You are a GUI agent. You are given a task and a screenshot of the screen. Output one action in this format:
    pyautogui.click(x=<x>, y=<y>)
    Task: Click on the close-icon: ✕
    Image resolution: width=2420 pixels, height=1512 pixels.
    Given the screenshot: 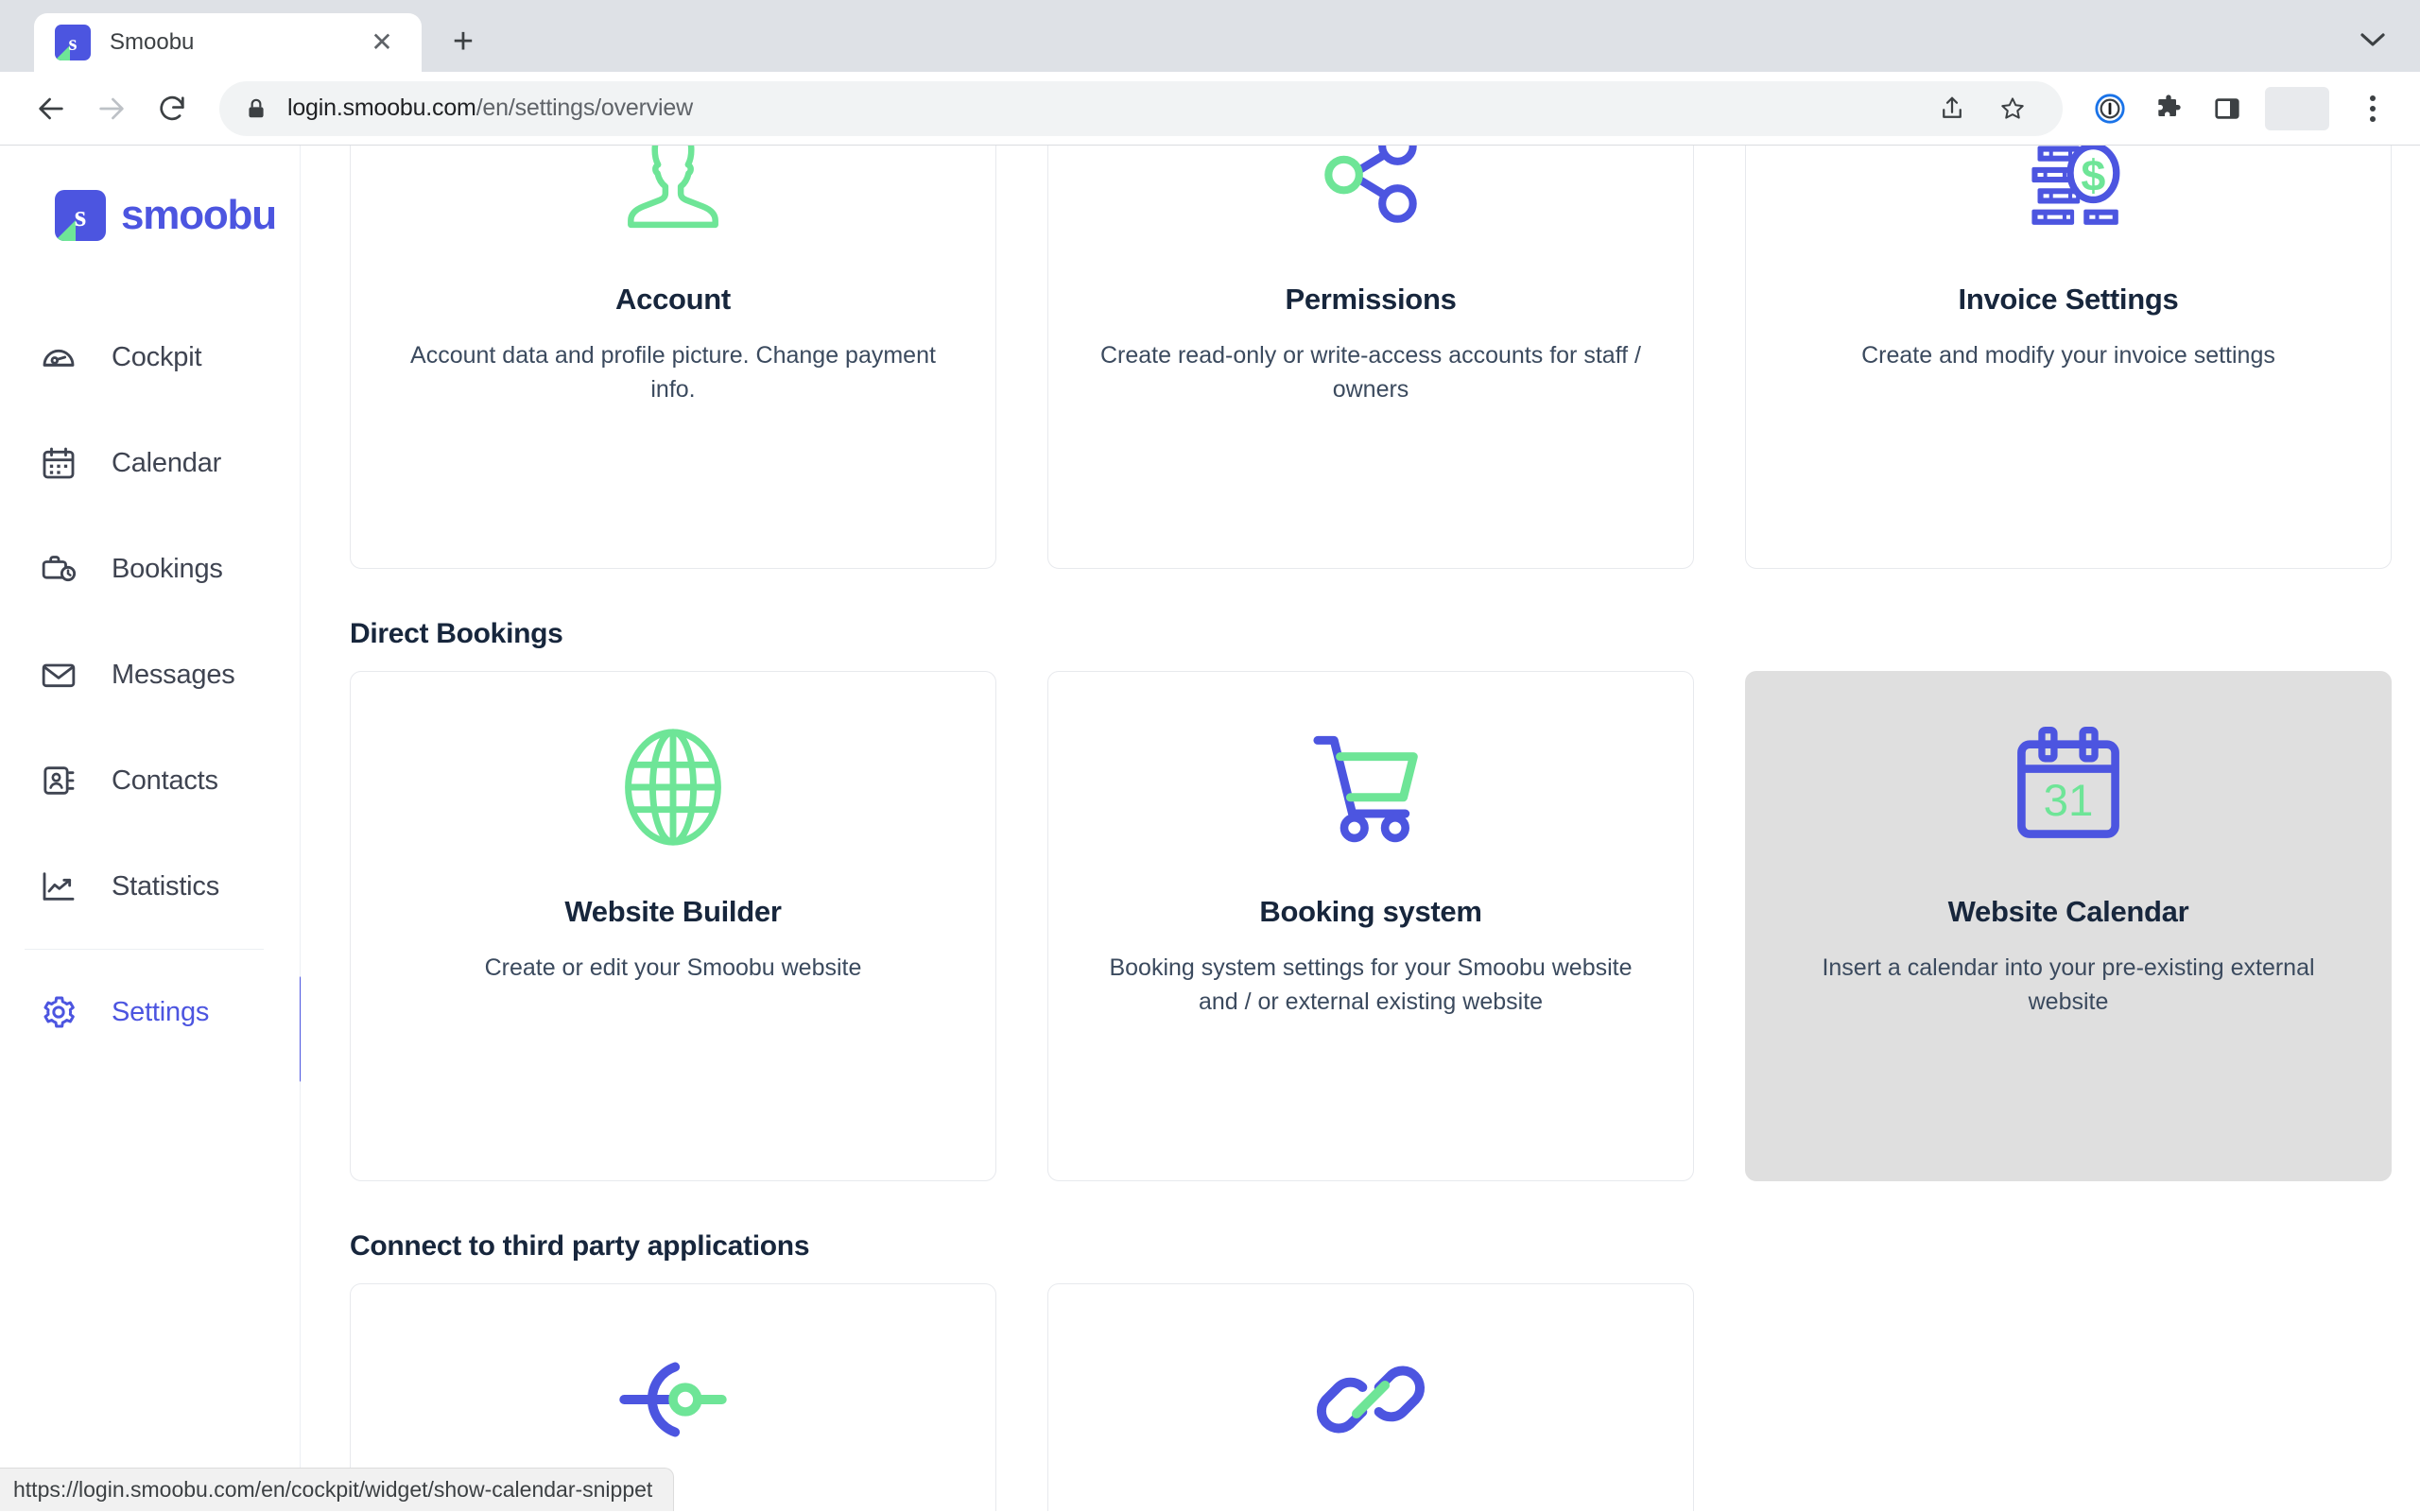 What is the action you would take?
    pyautogui.click(x=382, y=42)
    